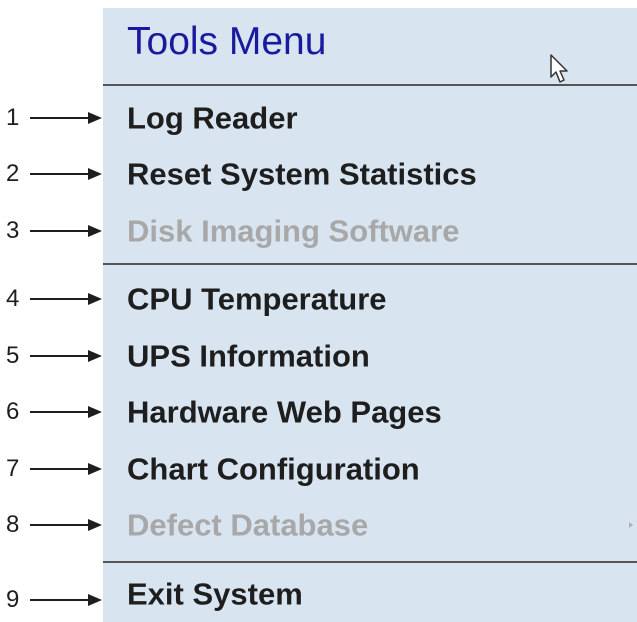 This screenshot has width=637, height=622. Describe the element at coordinates (559, 68) in the screenshot. I see `mouse-pointer-icon` at that location.